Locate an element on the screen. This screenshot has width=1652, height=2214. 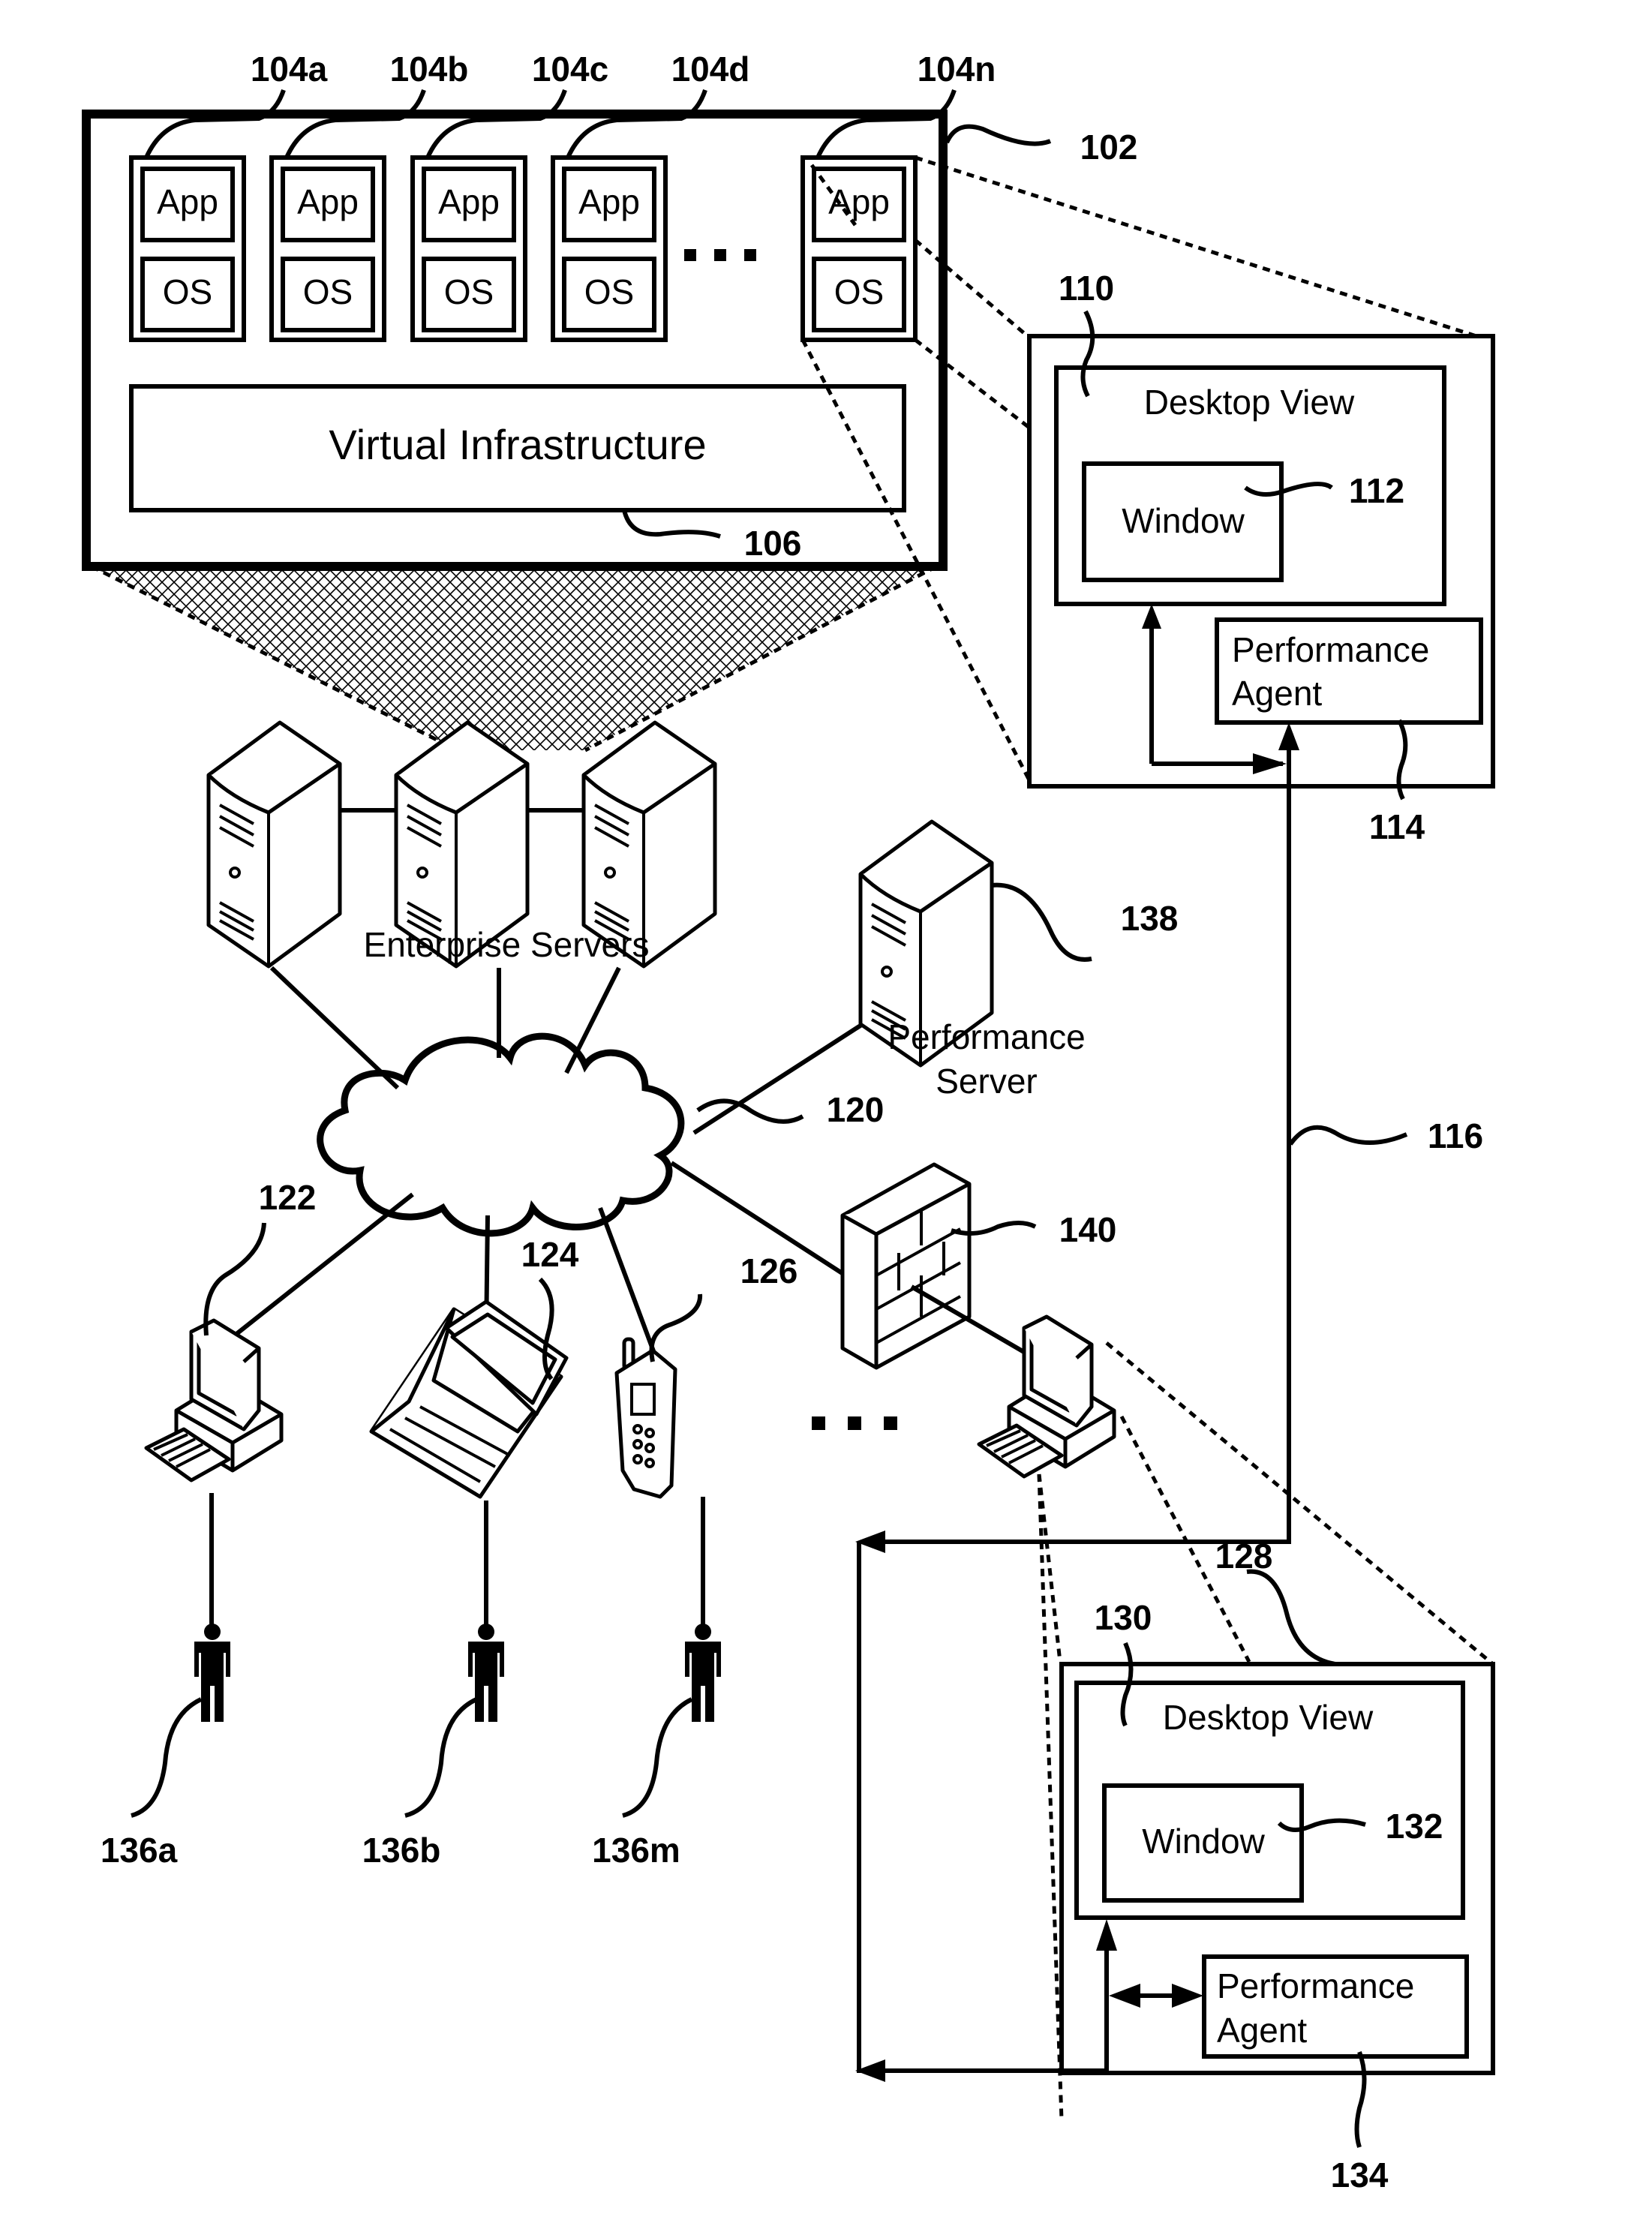
performance-agent-label-bottom-2: Agent is located at coordinates (1262, 2030).